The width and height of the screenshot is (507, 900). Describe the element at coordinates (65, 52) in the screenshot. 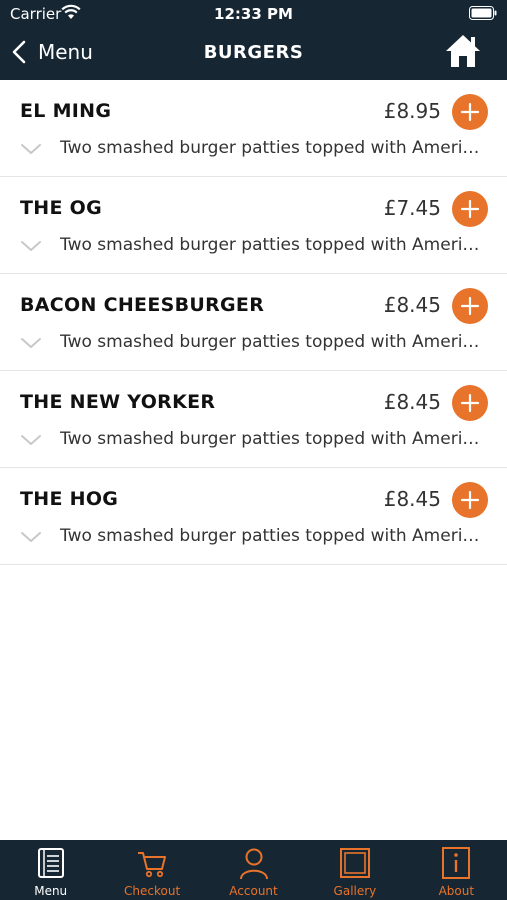

I see `back-button-label: Menu` at that location.